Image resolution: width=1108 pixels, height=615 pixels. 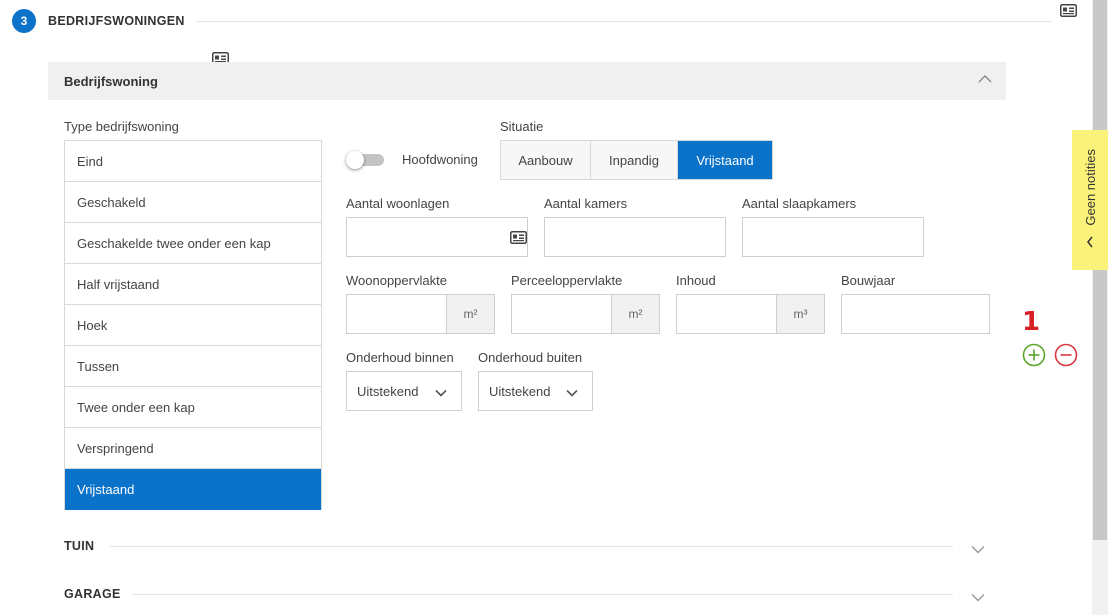 What do you see at coordinates (193, 284) in the screenshot?
I see `type-item-half-vrijstaand: Half vrijstaand` at bounding box center [193, 284].